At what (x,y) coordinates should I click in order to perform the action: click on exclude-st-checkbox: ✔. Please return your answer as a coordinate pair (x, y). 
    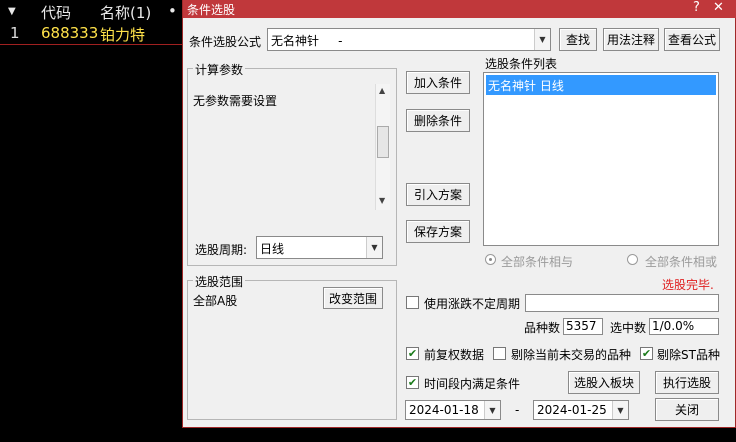
    Looking at the image, I should click on (646, 353).